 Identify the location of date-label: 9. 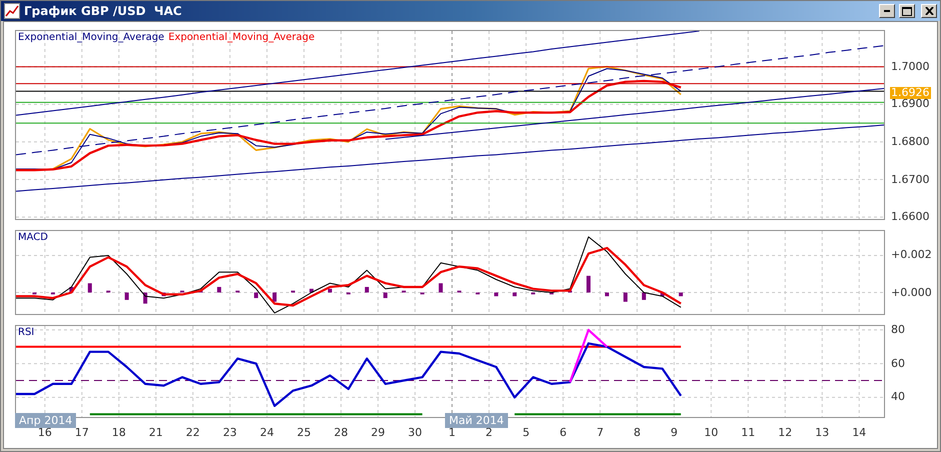
(674, 432).